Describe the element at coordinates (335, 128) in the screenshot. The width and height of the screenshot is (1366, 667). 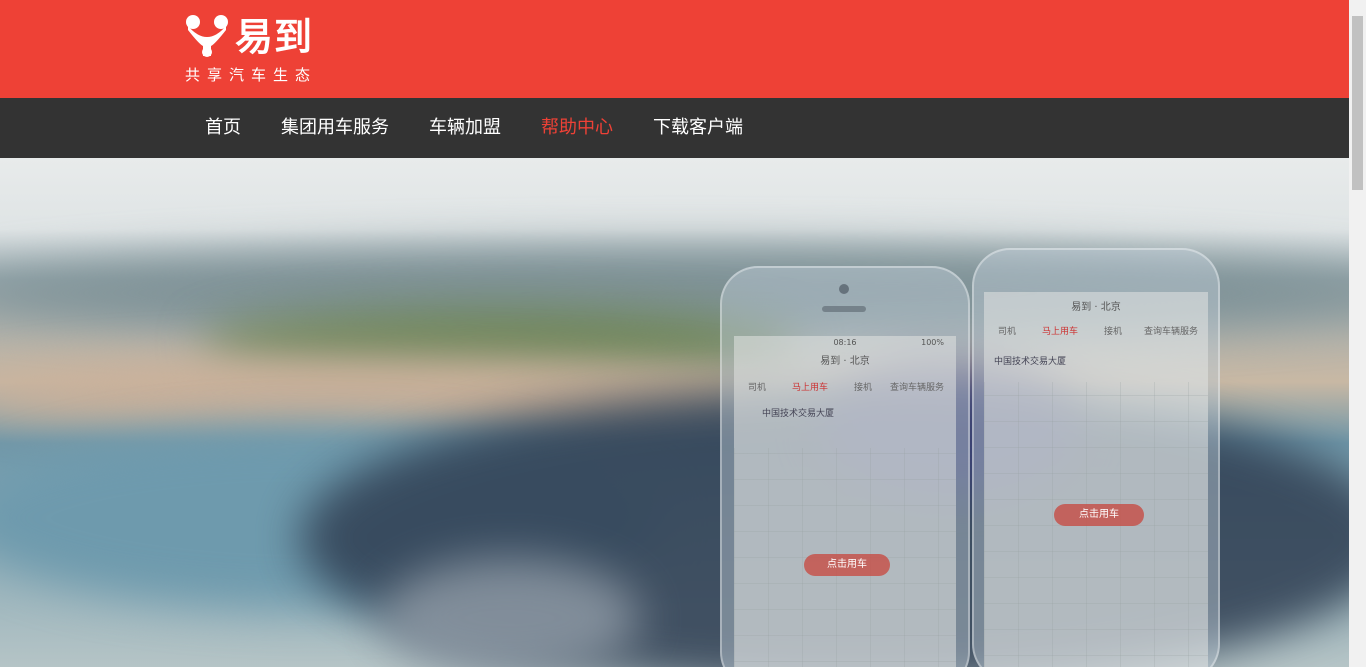
I see `nav-item-group-car-service: 集团用车服务` at that location.